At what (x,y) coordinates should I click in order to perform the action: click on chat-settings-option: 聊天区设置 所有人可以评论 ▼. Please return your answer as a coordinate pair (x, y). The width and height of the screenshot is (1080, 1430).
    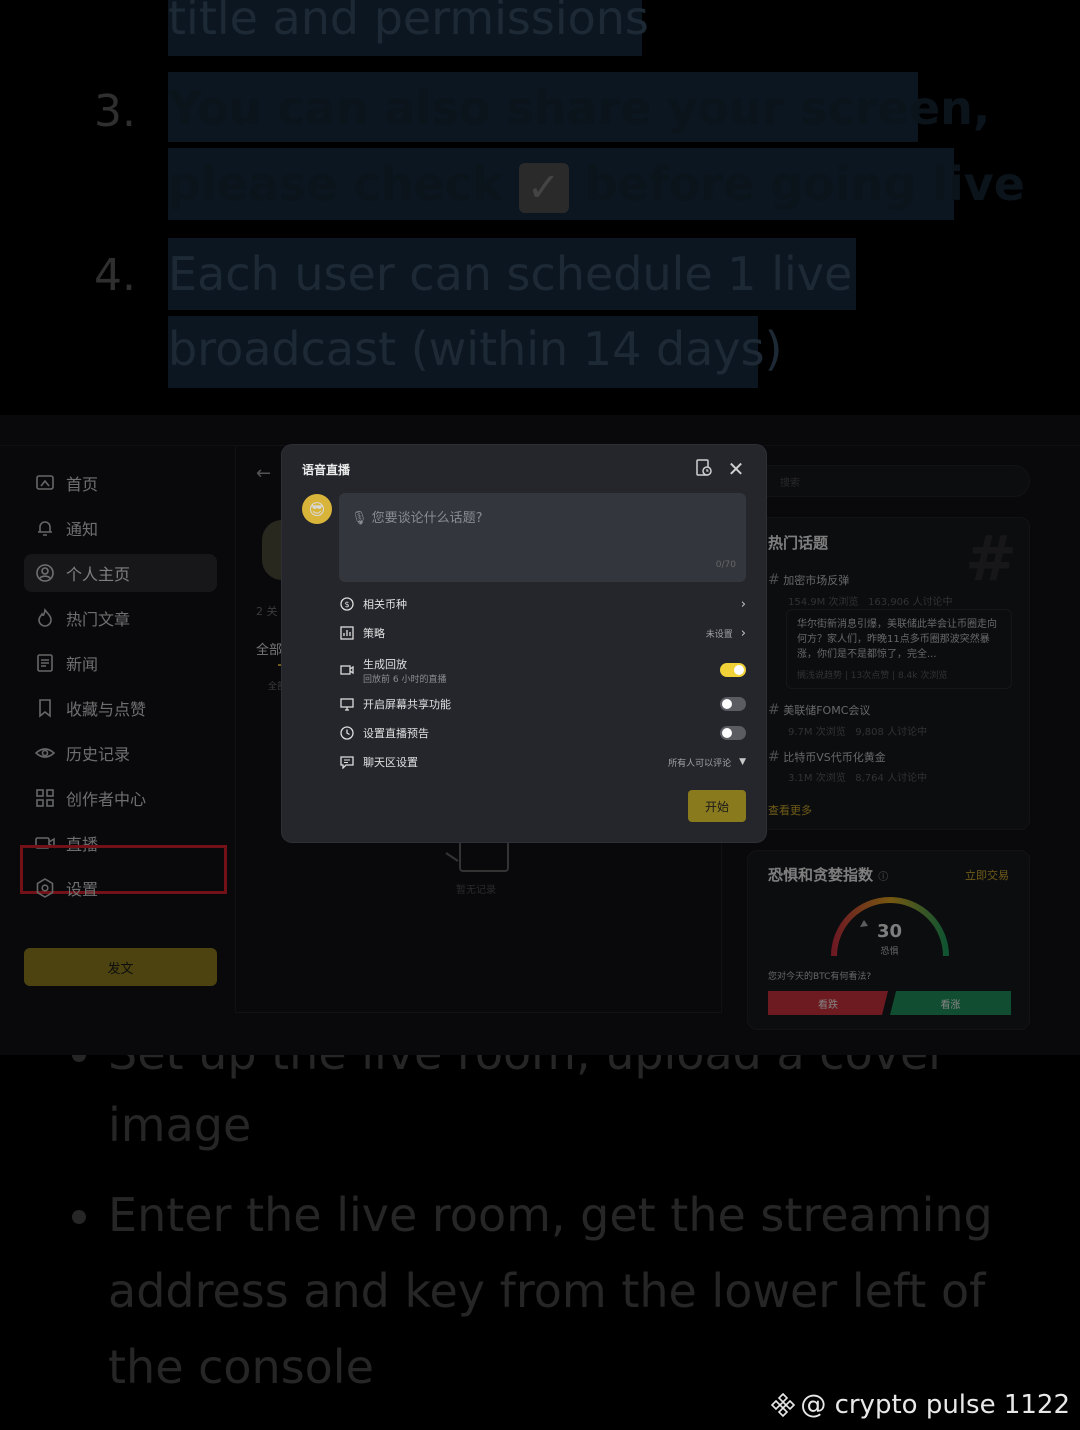
    Looking at the image, I should click on (542, 762).